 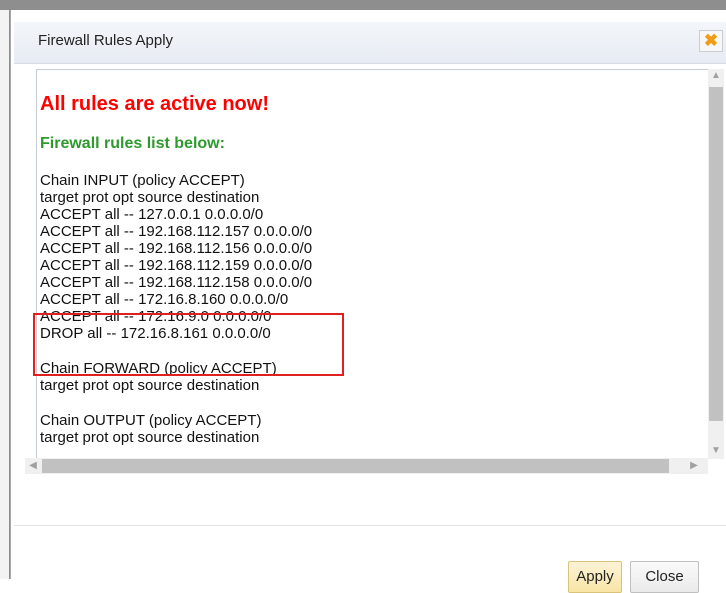 What do you see at coordinates (716, 451) in the screenshot?
I see `scroll-down-icon: ▼` at bounding box center [716, 451].